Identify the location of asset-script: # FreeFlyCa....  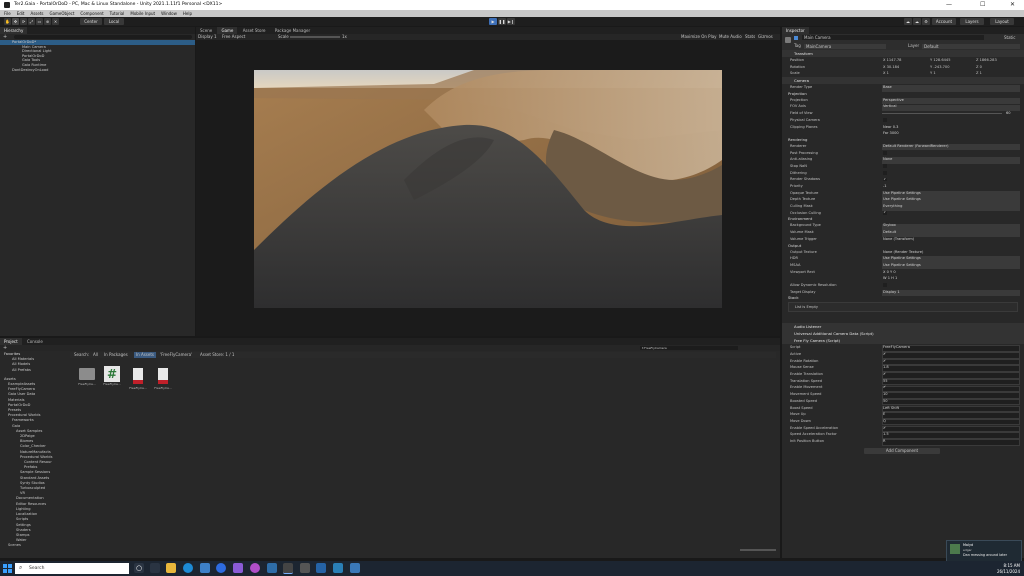
(112, 376).